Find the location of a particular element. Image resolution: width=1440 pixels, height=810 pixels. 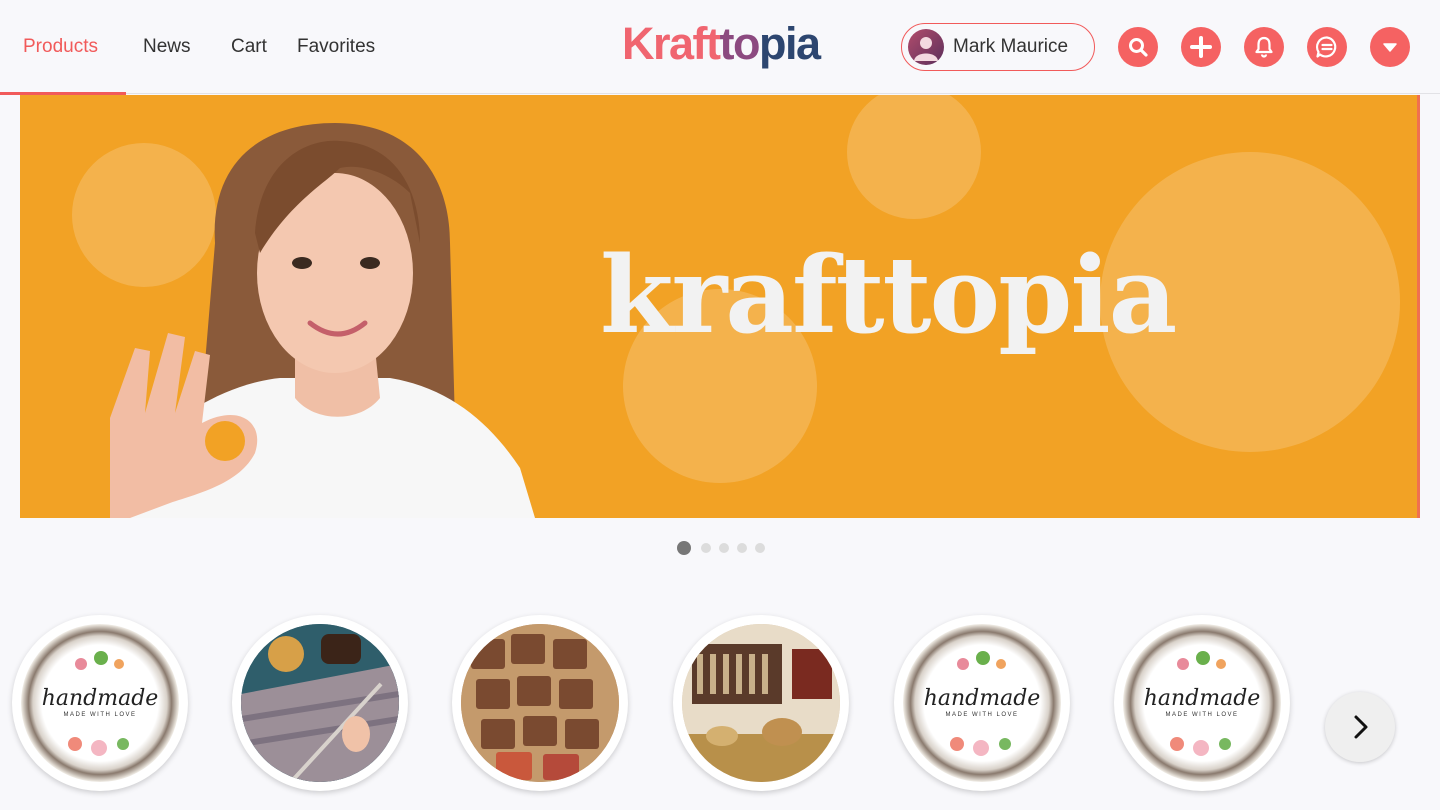

nav-cart: Cart is located at coordinates (247, 47).